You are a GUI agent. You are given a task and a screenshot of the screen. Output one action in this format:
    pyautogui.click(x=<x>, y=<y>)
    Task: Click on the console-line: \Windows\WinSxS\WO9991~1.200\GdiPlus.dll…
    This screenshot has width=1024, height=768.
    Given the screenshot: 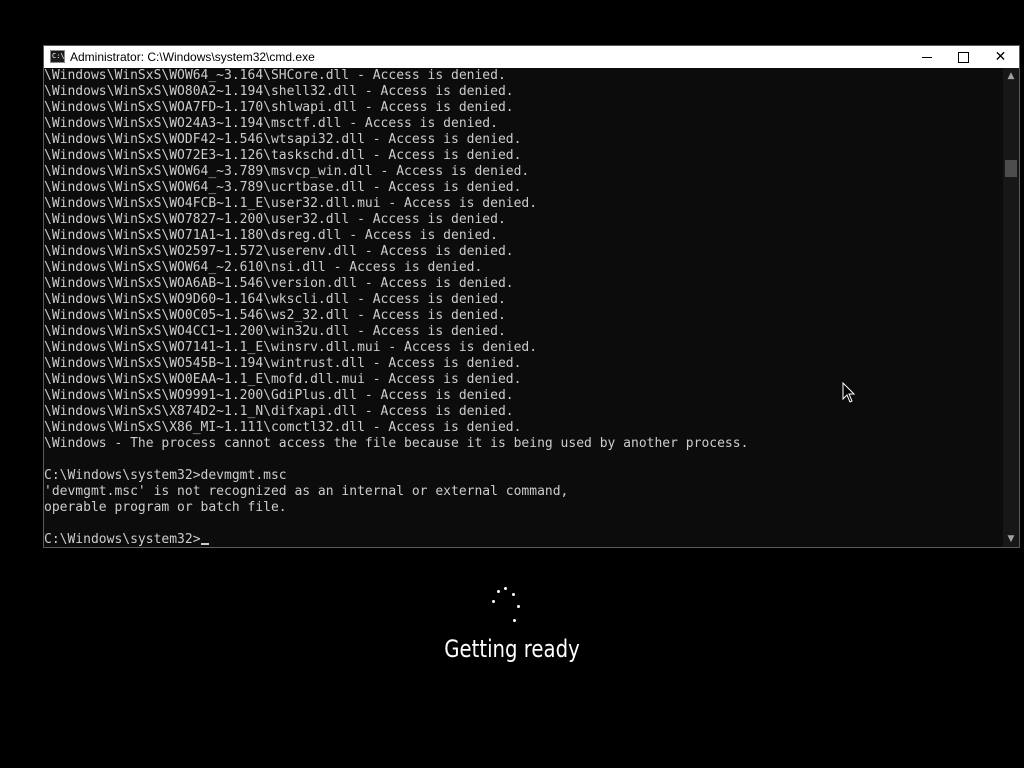 What is the action you would take?
    pyautogui.click(x=279, y=395)
    